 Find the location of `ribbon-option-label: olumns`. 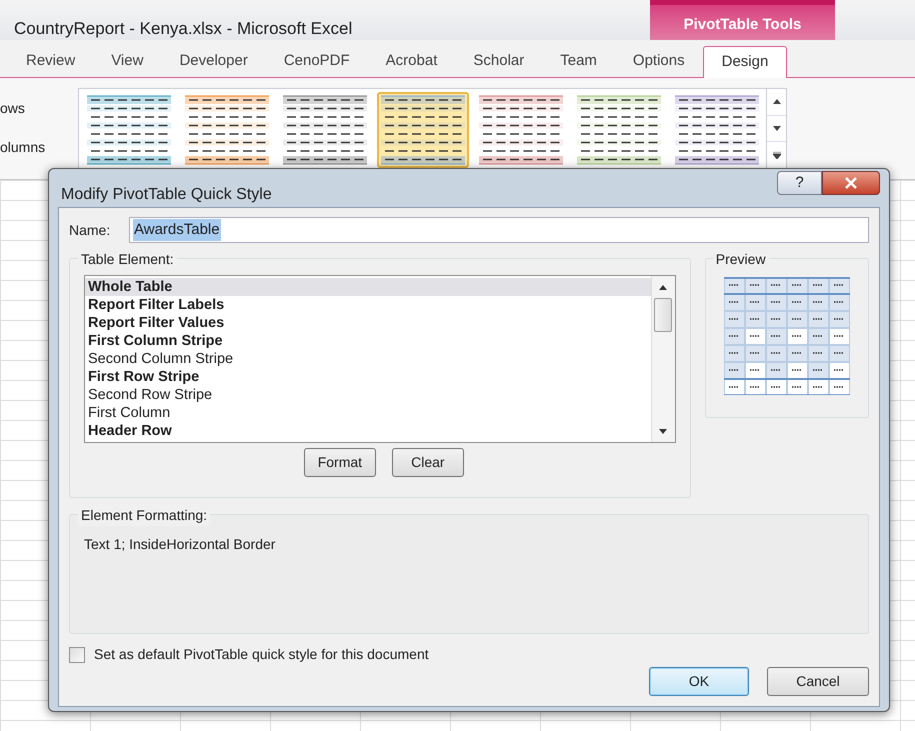

ribbon-option-label: olumns is located at coordinates (39, 147).